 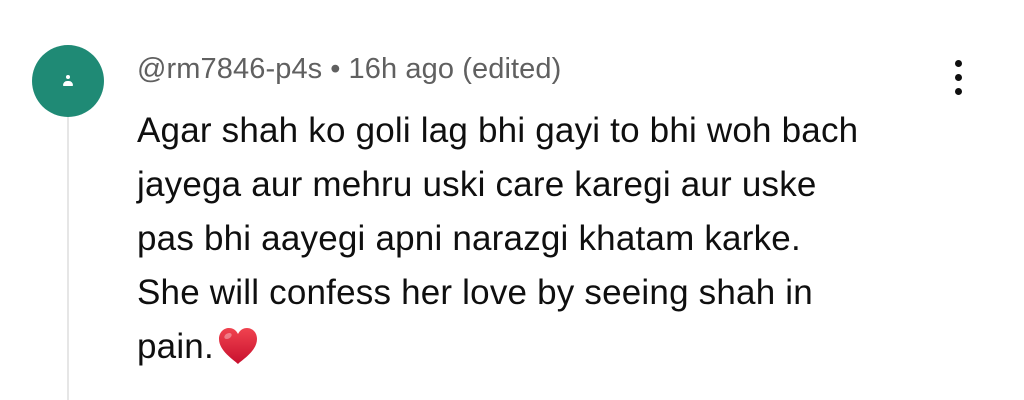 I want to click on comment-header: @rm7846-p4s • 16h ago (edited), so click(x=349, y=69).